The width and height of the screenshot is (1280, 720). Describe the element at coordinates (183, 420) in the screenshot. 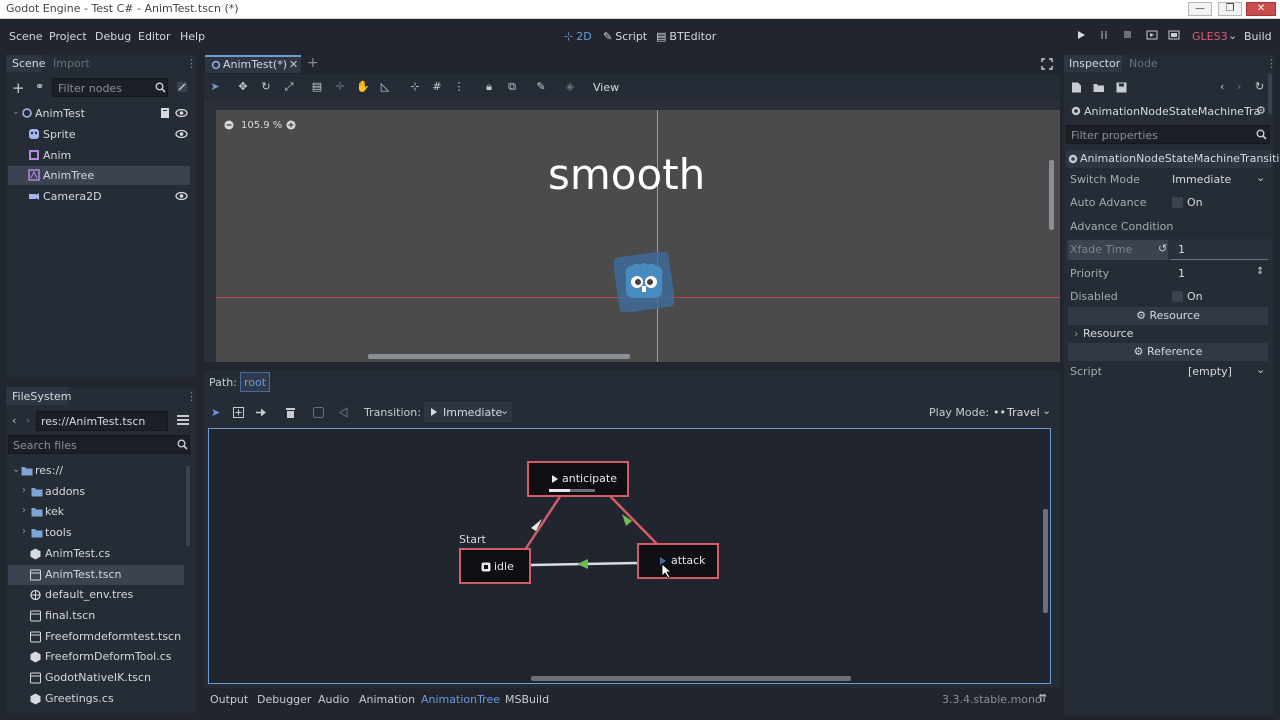

I see `split-view-icon` at that location.